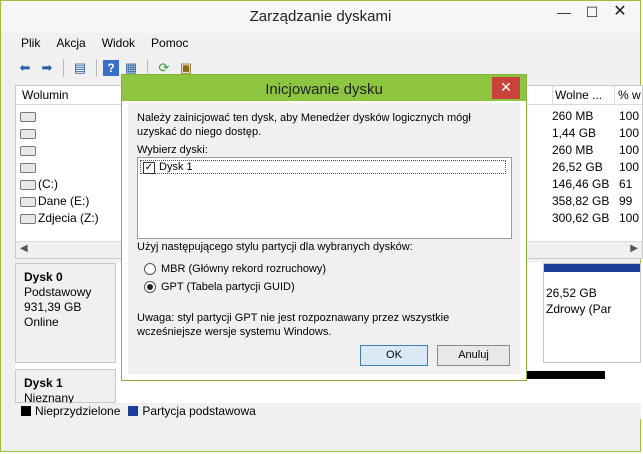 Image resolution: width=643 pixels, height=454 pixels. I want to click on dialog-title-bar: Inicjowanie dysku ✕, so click(324, 88).